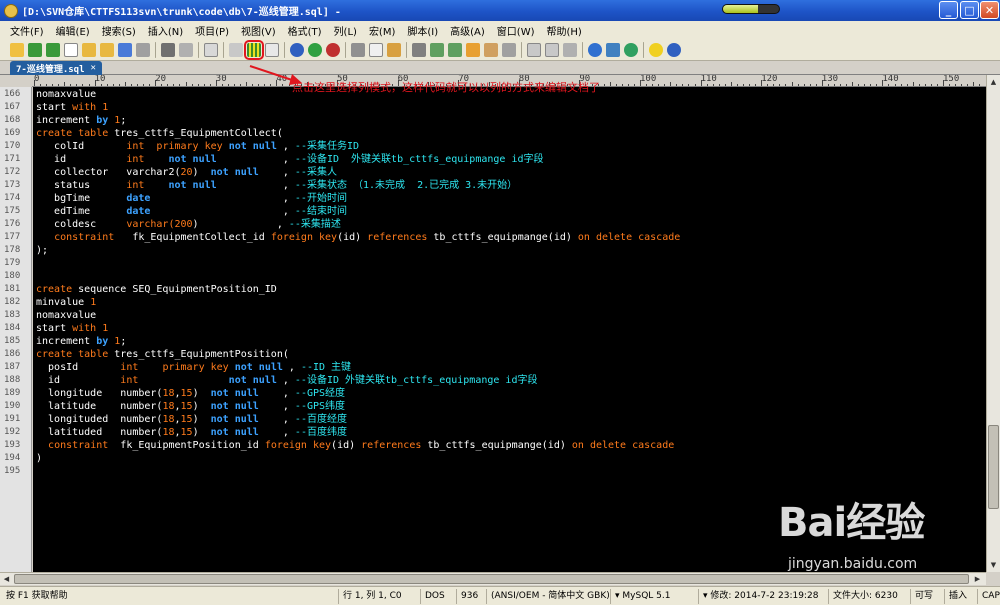 The image size is (1000, 605). Describe the element at coordinates (168, 49) in the screenshot. I see `print-icon` at that location.